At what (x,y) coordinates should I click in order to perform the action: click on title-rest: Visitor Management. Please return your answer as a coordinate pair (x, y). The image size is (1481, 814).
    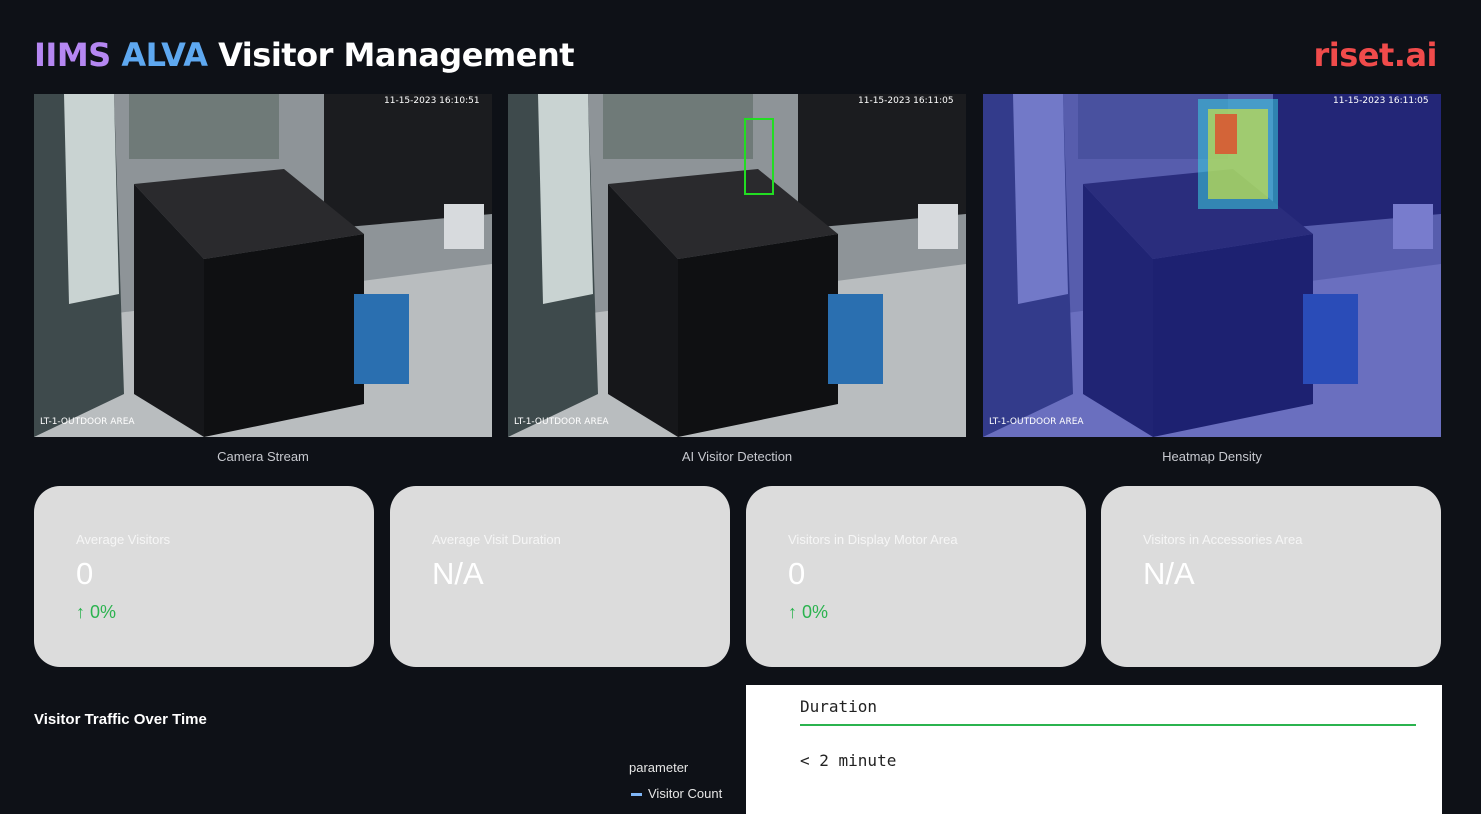
    Looking at the image, I should click on (396, 55).